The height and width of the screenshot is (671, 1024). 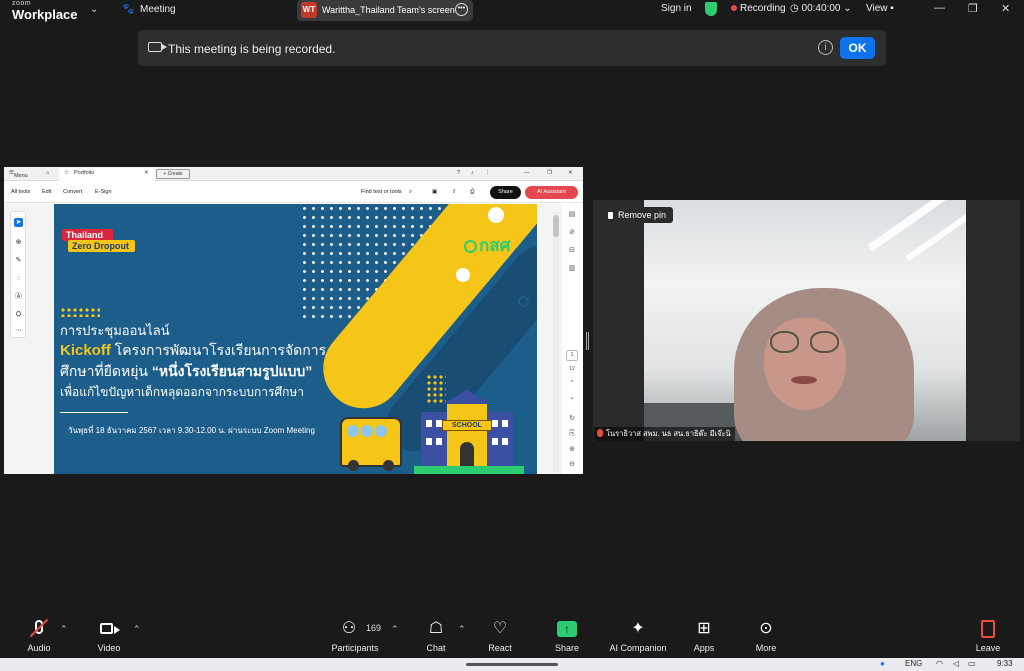 I want to click on poster-divider, so click(x=94, y=412).